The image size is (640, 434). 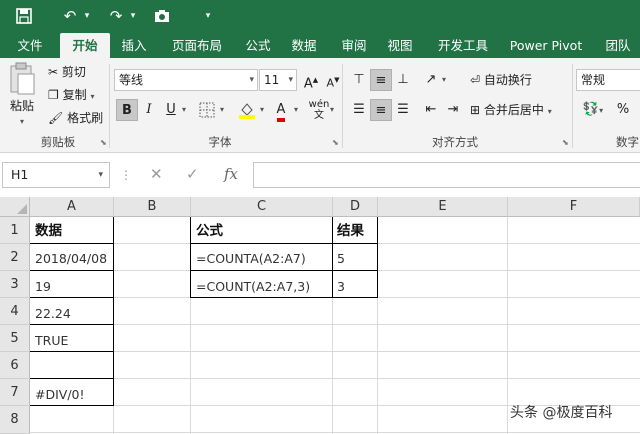 What do you see at coordinates (262, 110) in the screenshot?
I see `fill-color-dropdown-icon: ▾` at bounding box center [262, 110].